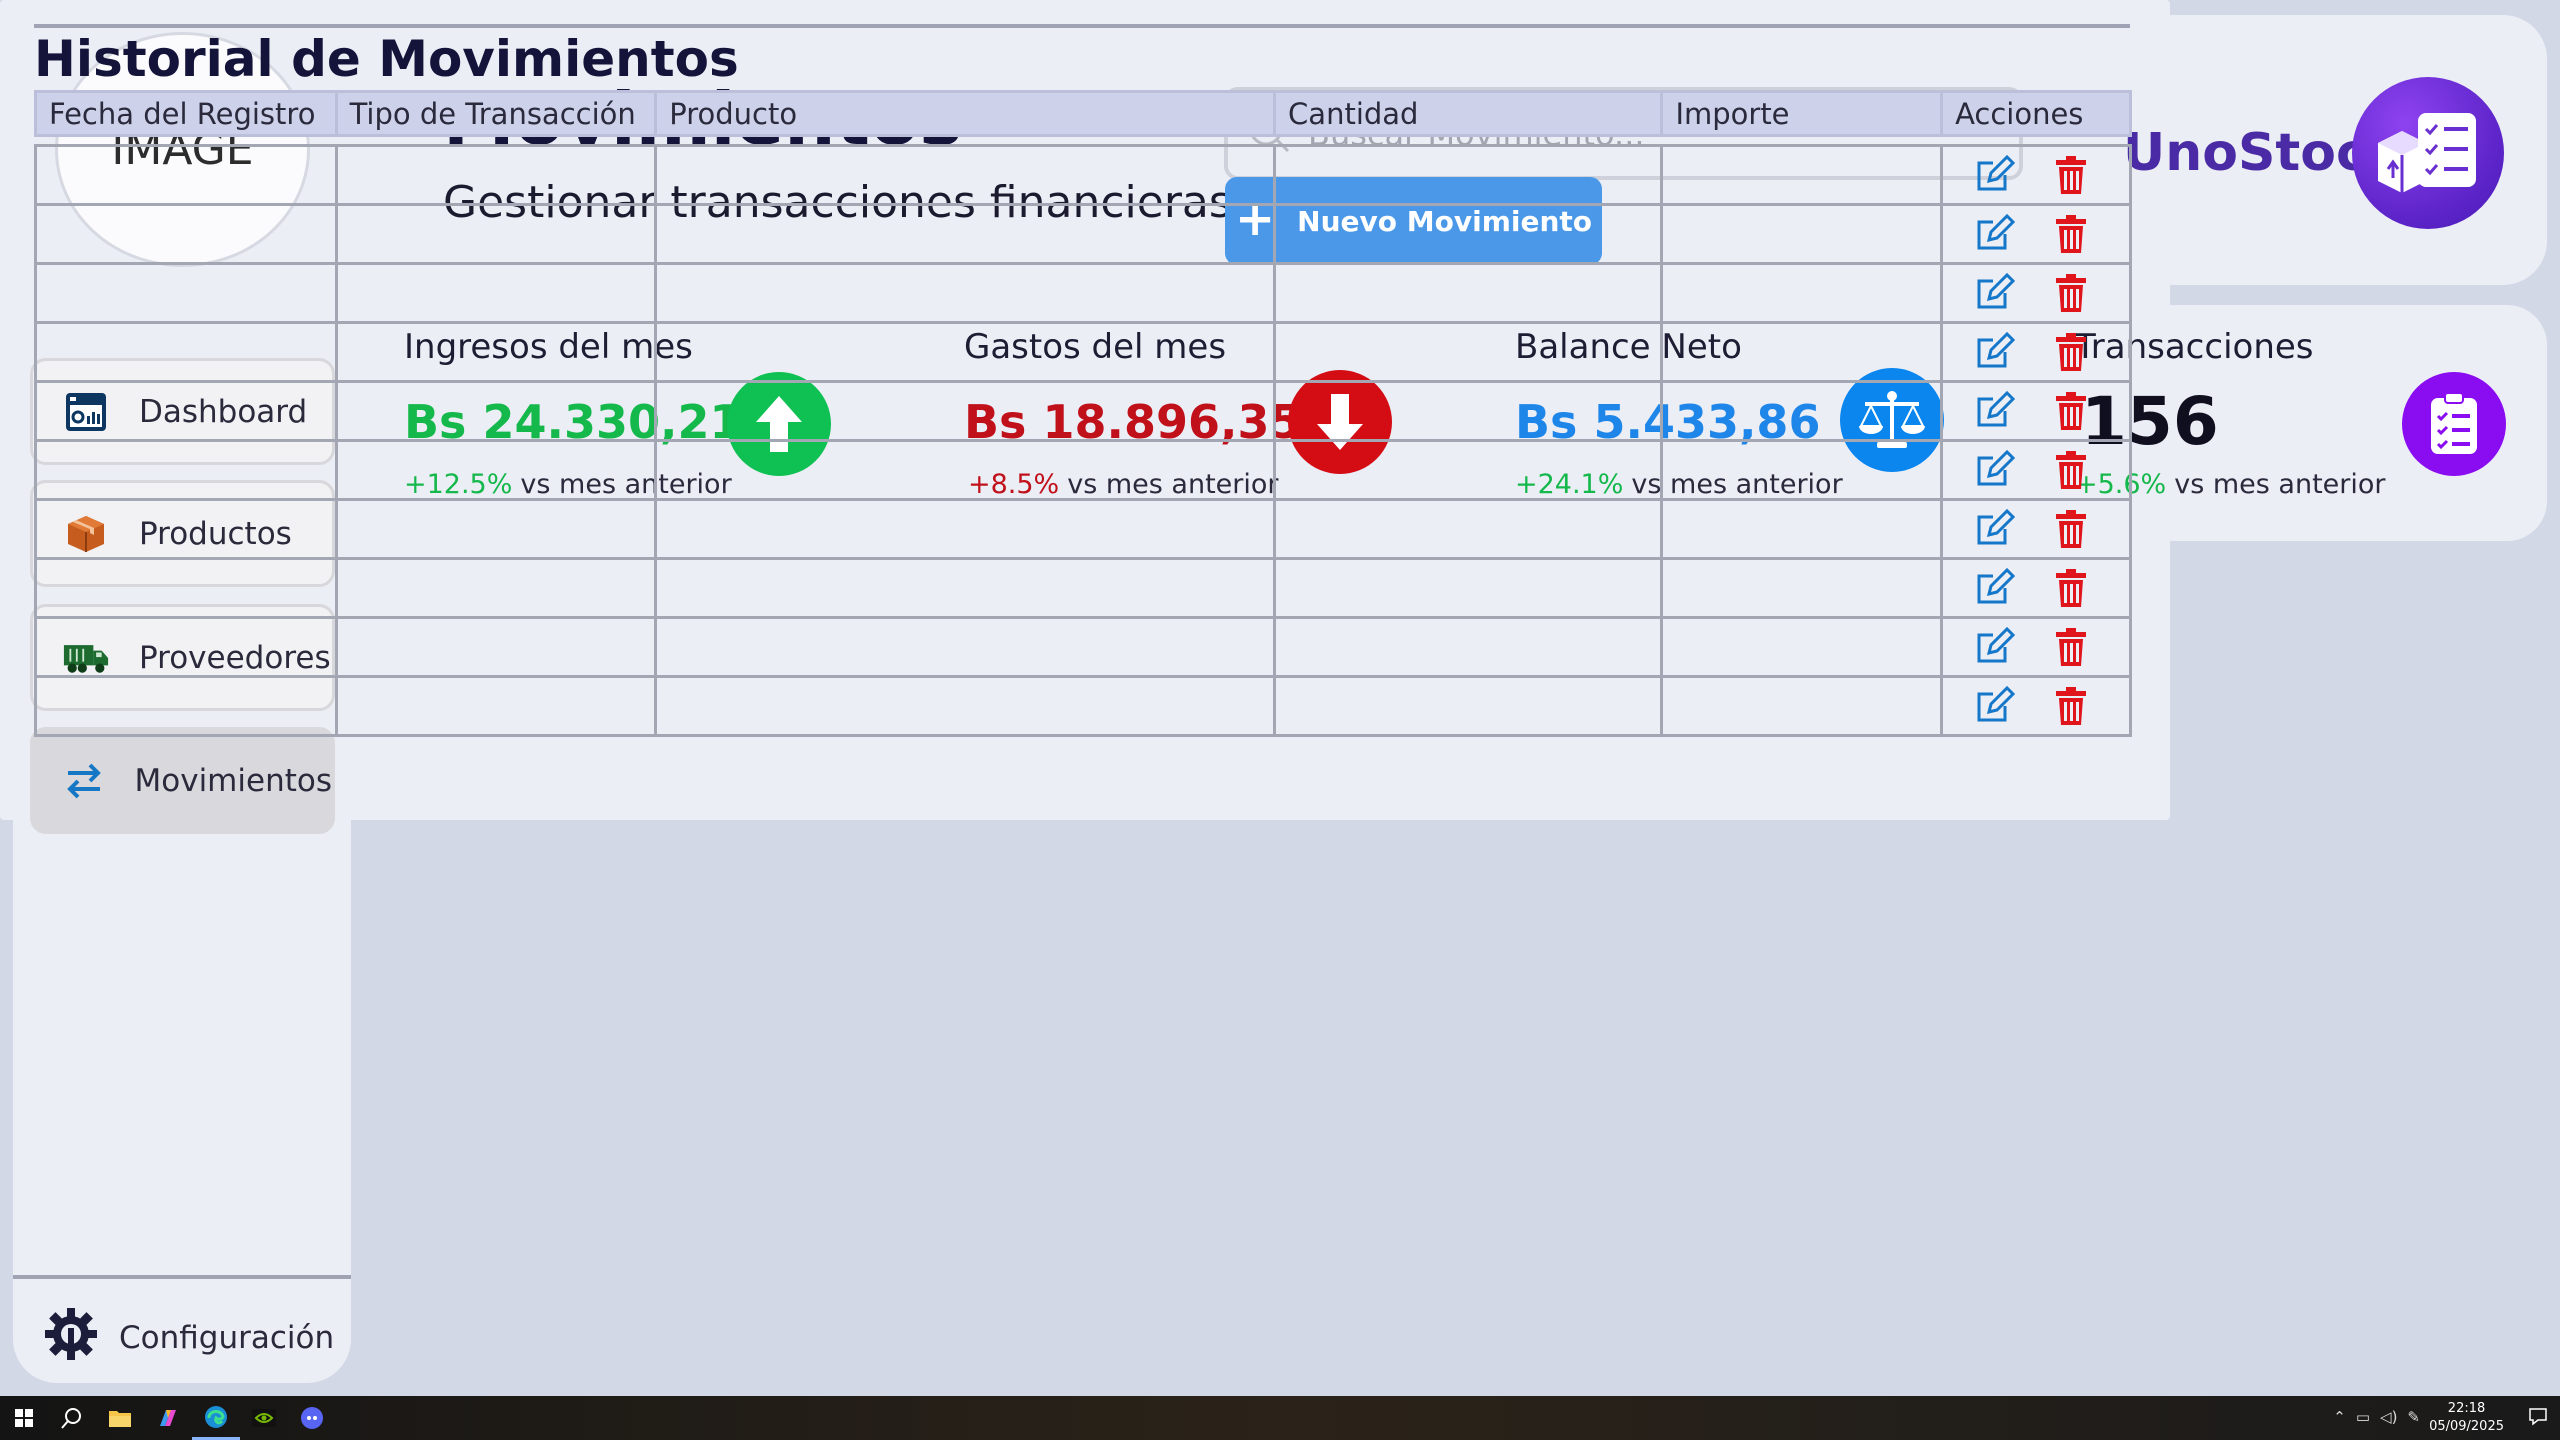  Describe the element at coordinates (2376, 1417) in the screenshot. I see `system-tray: ⌃ ▭ ◁) ✎` at that location.